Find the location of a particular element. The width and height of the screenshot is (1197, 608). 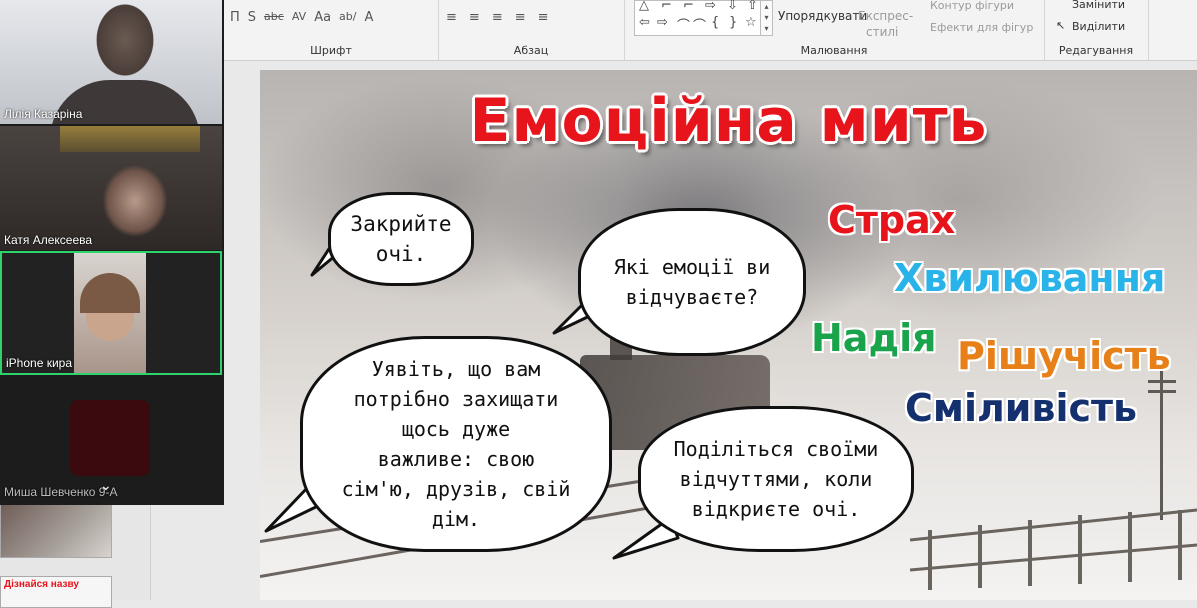

paragraph-tools: ≡ ≡ ≡ ≡ ≡ is located at coordinates (497, 17).